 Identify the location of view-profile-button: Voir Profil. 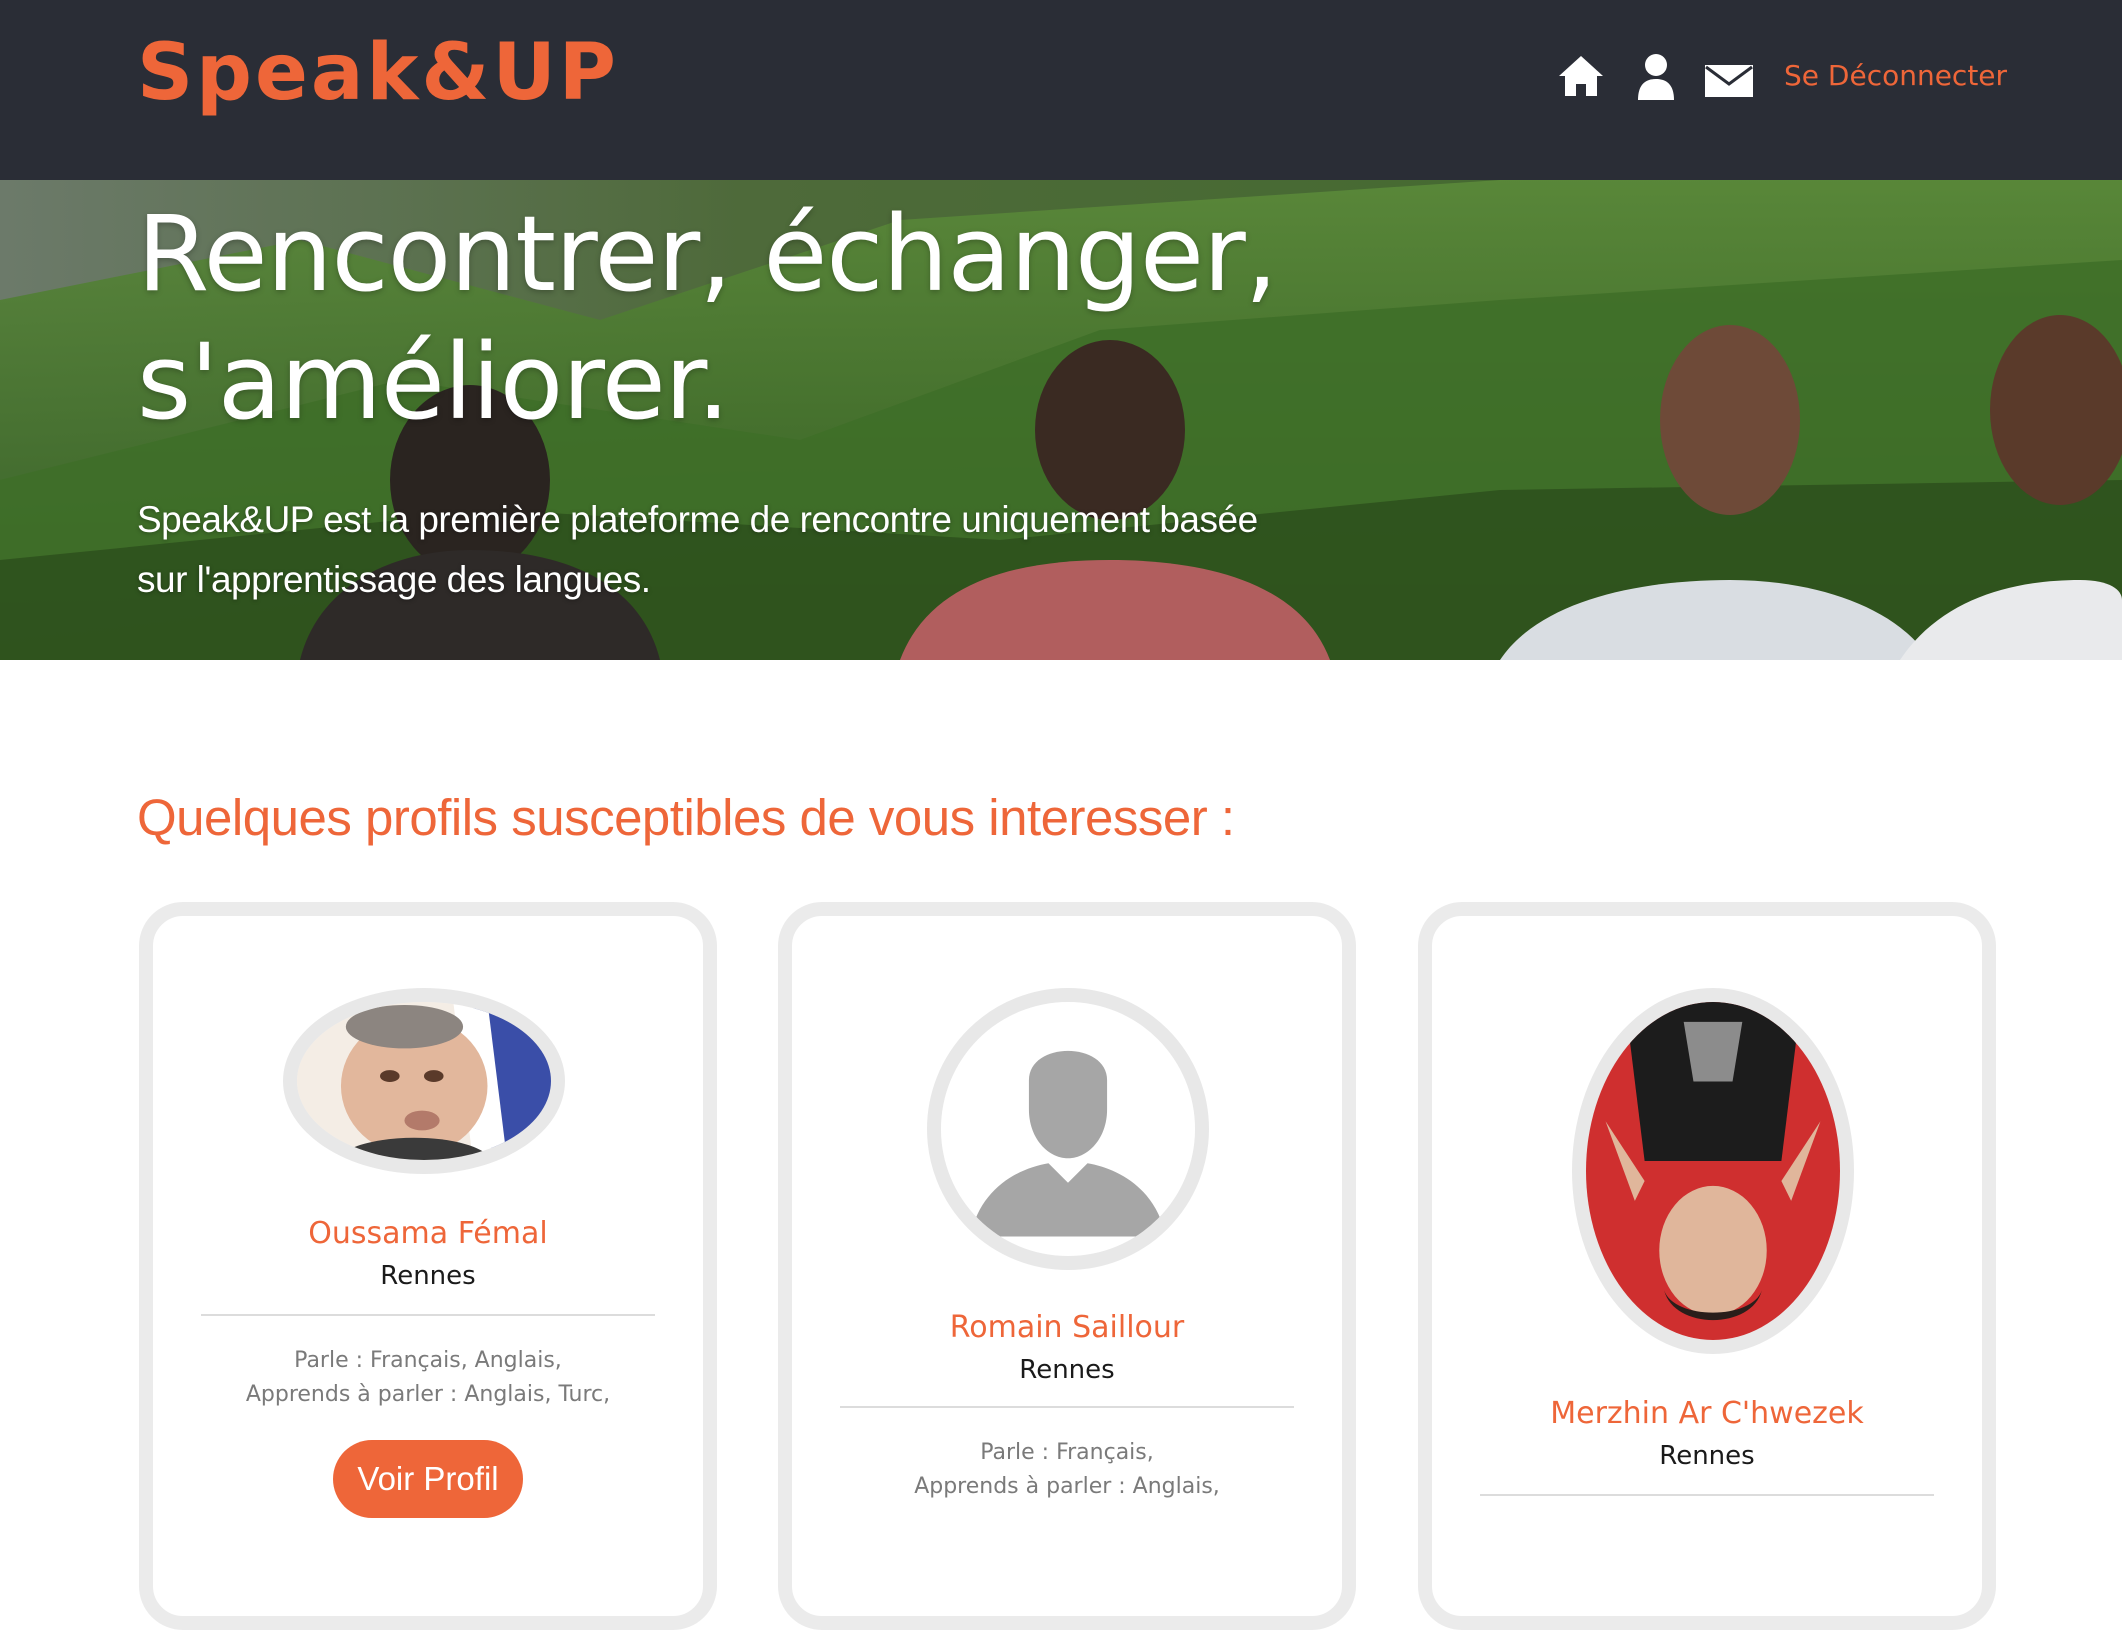
(428, 1479).